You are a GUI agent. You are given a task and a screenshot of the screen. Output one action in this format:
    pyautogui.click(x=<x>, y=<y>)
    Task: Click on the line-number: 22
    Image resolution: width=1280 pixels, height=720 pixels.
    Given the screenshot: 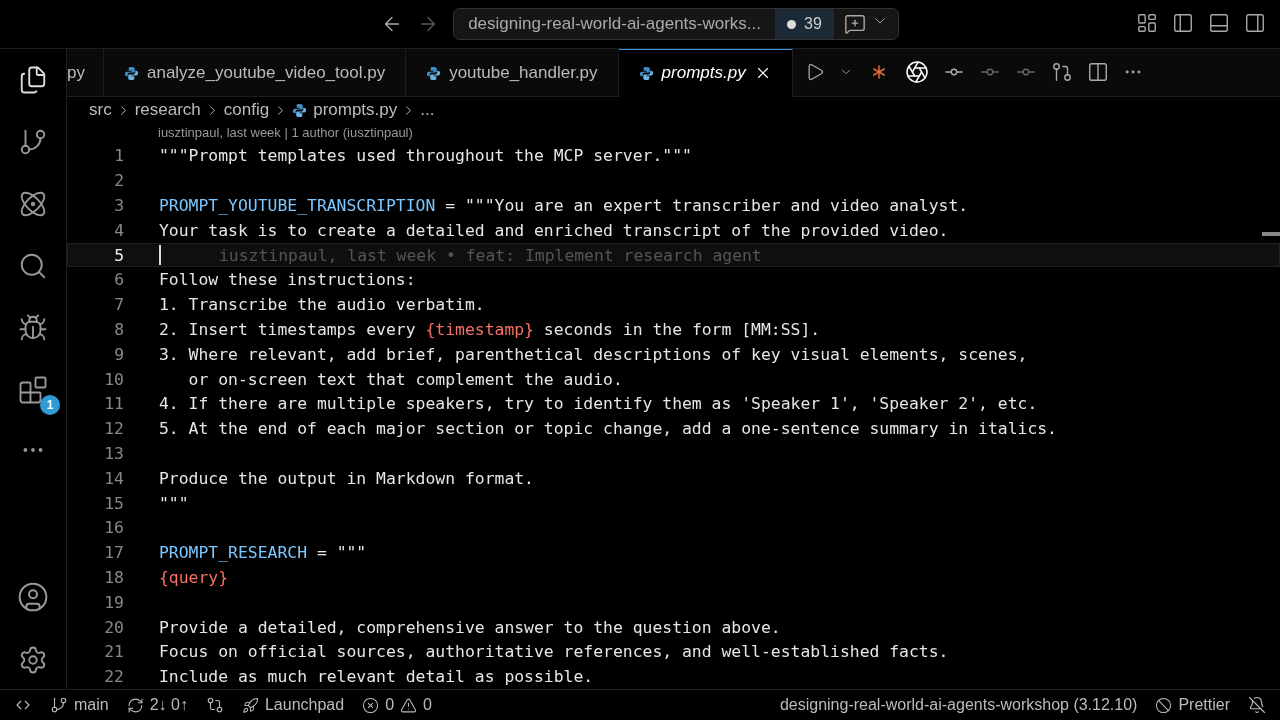 What is the action you would take?
    pyautogui.click(x=113, y=677)
    